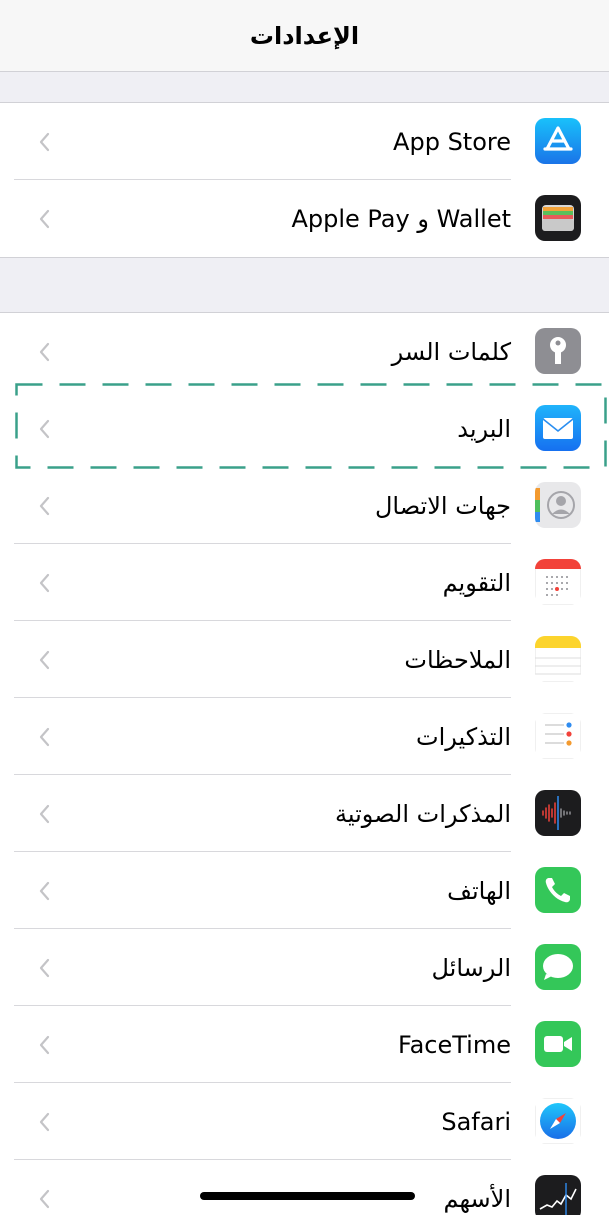 The width and height of the screenshot is (609, 1215). I want to click on settings-row-label: App Store, so click(452, 141).